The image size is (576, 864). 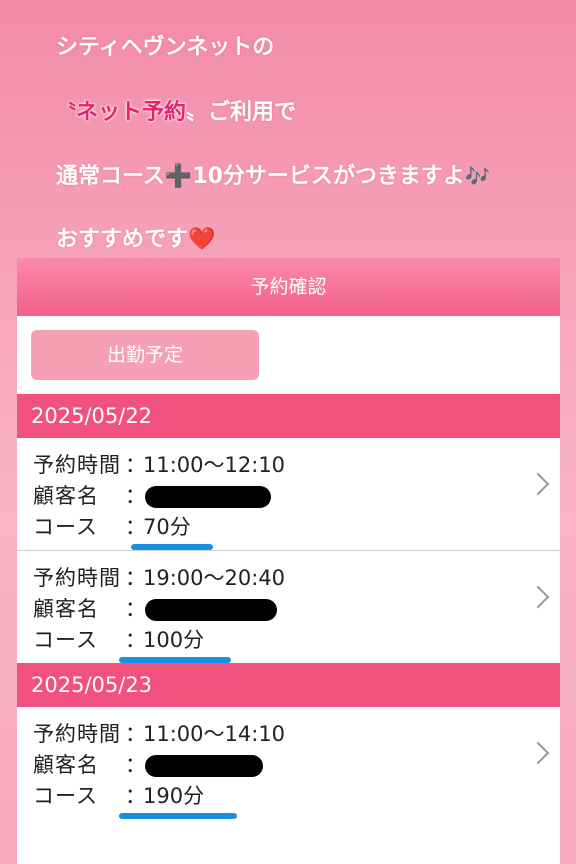 I want to click on schedule-button: 出勤予定, so click(x=145, y=355).